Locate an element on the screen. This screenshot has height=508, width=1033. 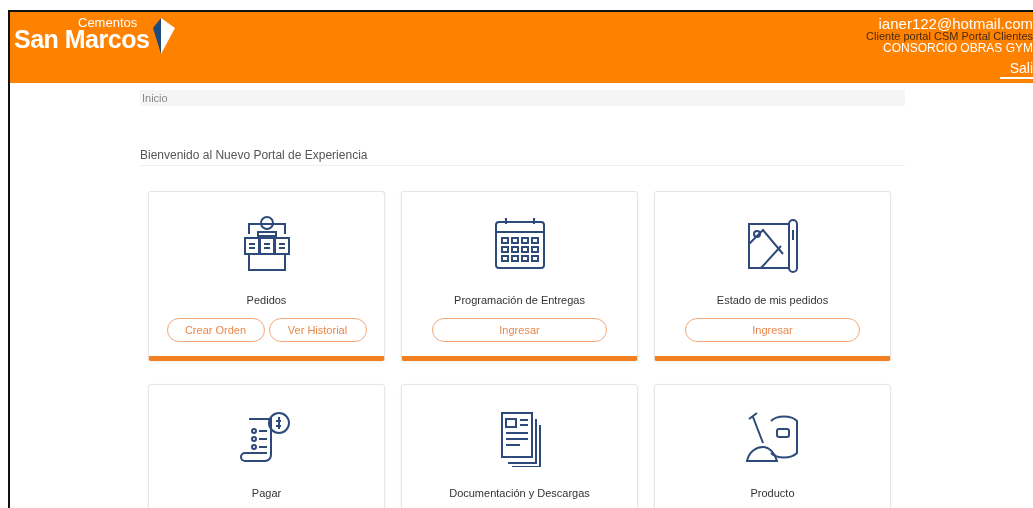
logout-link: Sali is located at coordinates (1016, 70).